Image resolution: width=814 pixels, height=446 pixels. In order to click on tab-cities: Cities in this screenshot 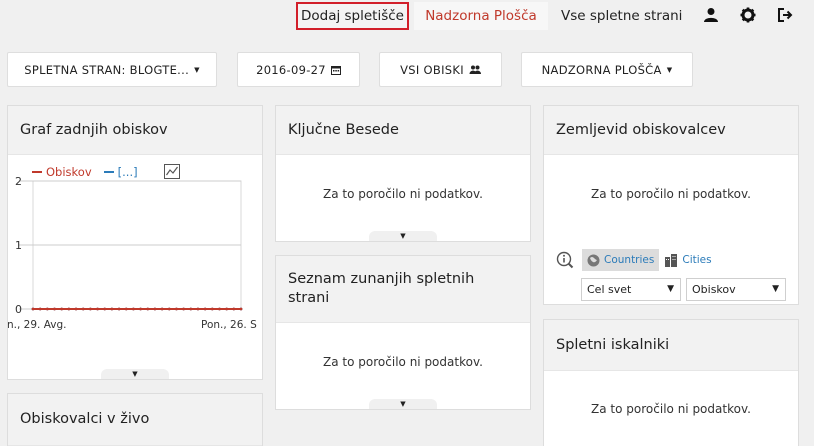, I will do `click(687, 260)`.